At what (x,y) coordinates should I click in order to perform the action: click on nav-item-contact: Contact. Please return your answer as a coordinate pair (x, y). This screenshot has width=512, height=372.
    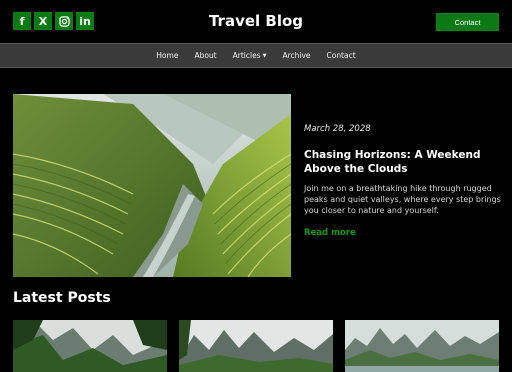
    Looking at the image, I should click on (341, 55).